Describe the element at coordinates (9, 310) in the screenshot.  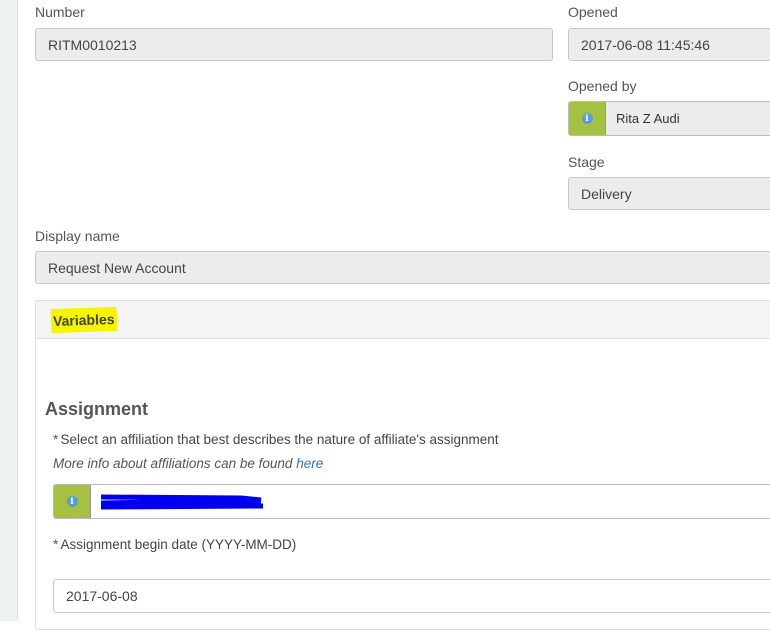
I see `left-gutter` at that location.